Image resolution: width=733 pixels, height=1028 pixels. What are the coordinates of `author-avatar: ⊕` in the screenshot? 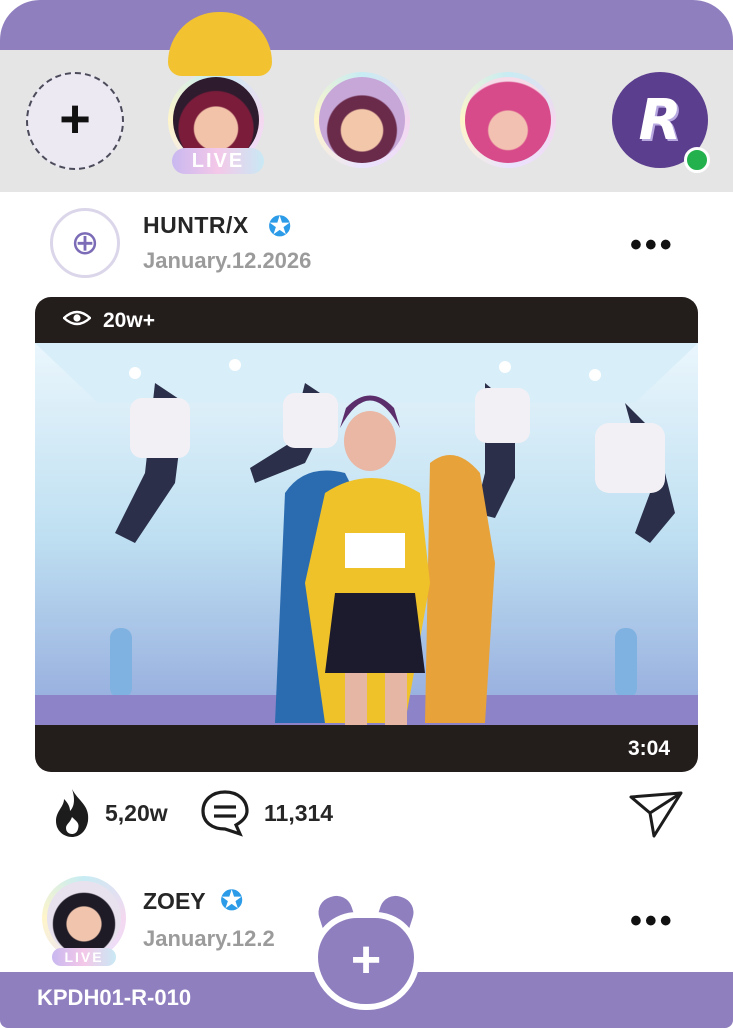 It's located at (85, 243).